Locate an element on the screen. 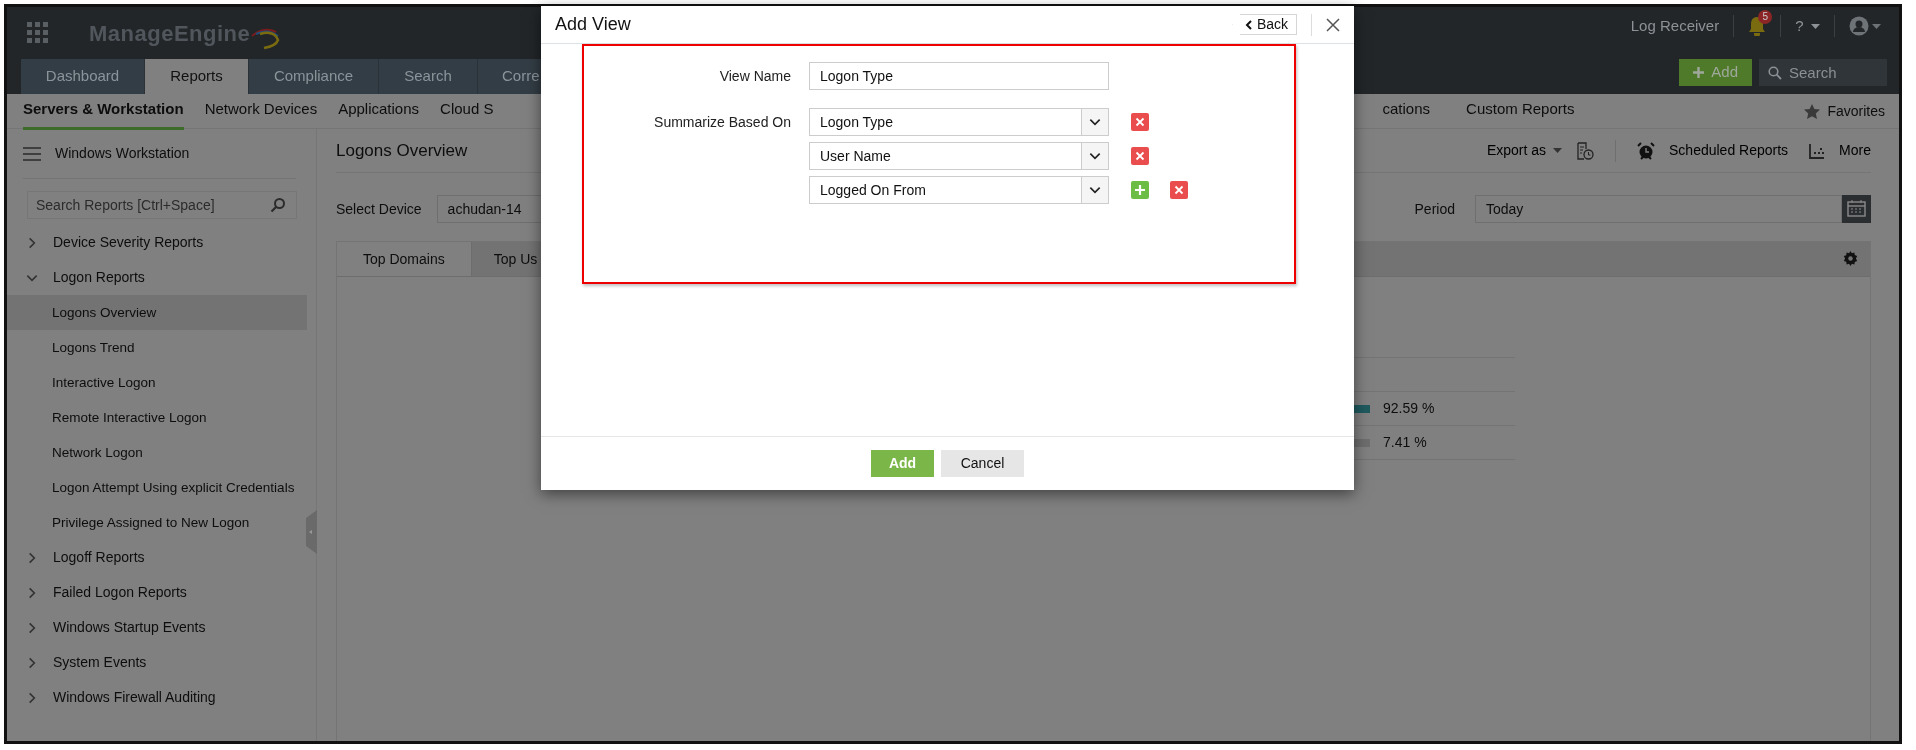  tree-item: Remote Interactive Logon is located at coordinates (157, 417).